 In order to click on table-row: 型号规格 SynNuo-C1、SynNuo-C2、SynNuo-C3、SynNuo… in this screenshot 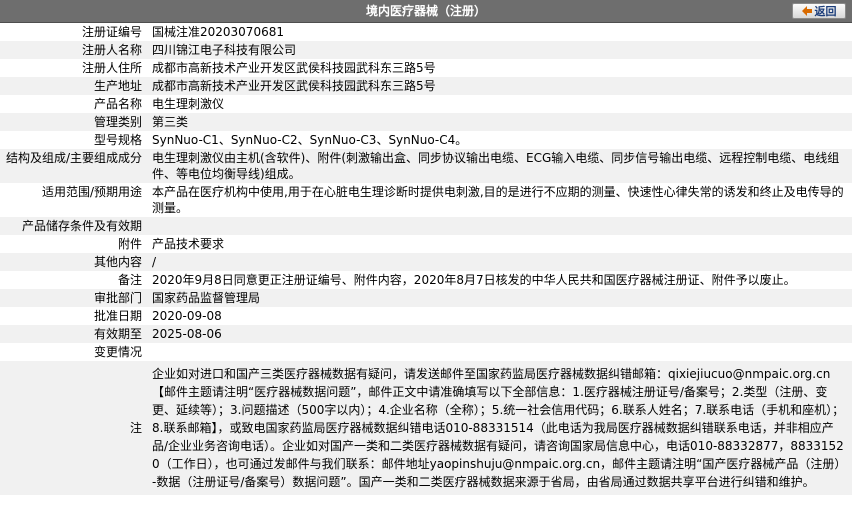, I will do `click(426, 140)`.